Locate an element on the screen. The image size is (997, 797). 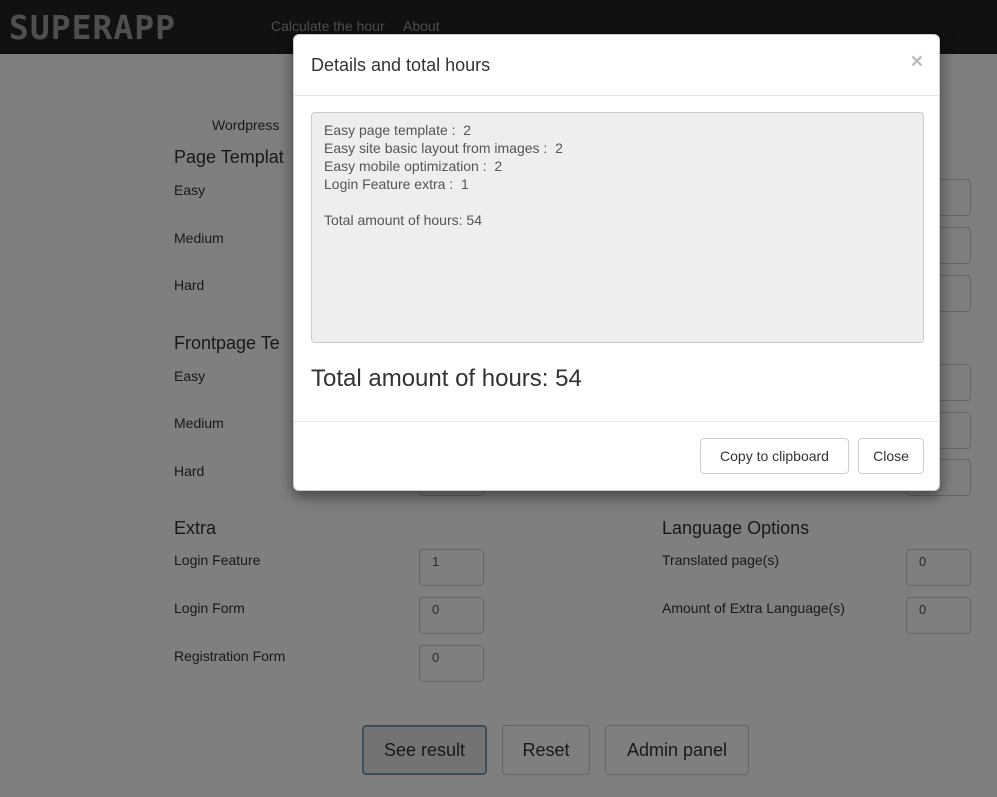
detail-line: Easy site basic layout from images : 2 is located at coordinates (443, 148).